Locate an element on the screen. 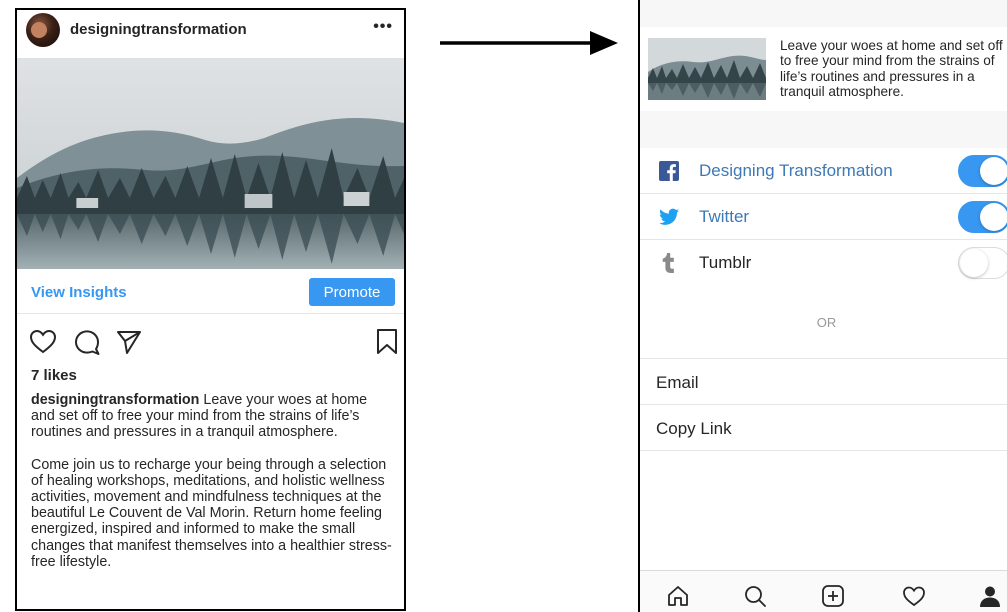 This screenshot has width=1007, height=612. tumblr-toggle is located at coordinates (982, 263).